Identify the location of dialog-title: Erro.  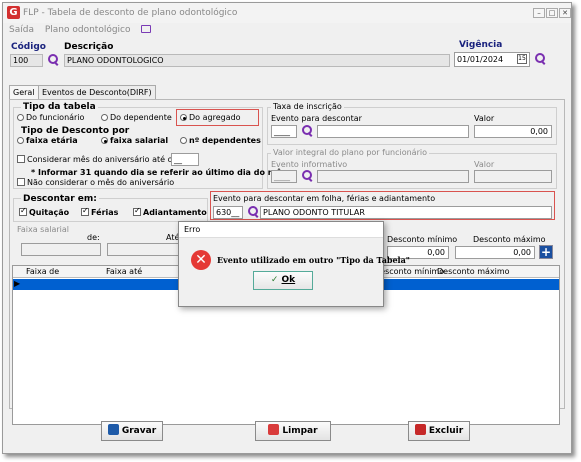
(281, 230).